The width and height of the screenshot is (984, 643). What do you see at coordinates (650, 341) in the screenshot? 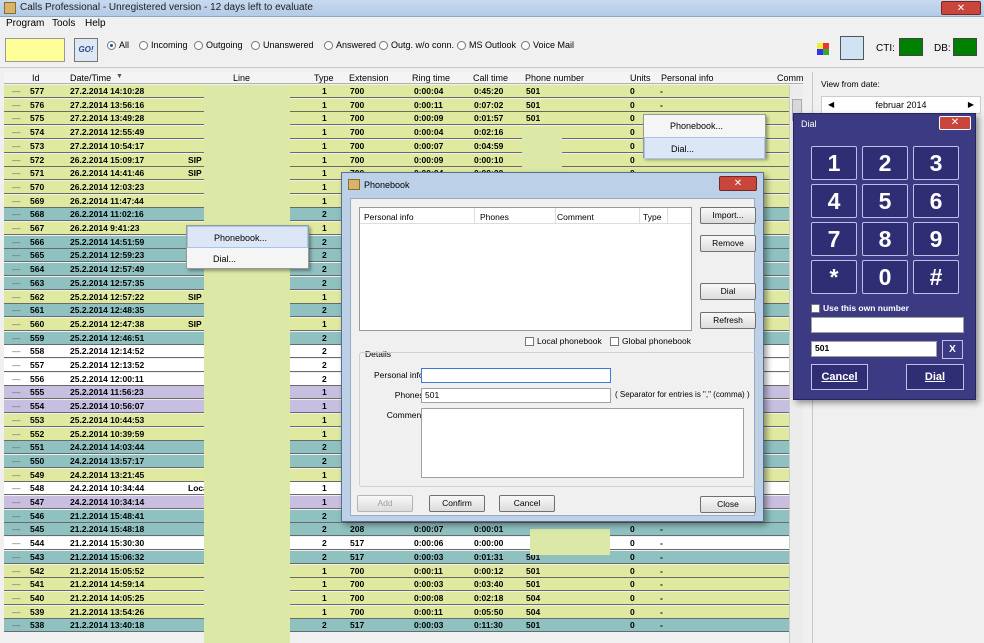
I see `global-phonebook-checkbox: Global phonebook` at bounding box center [650, 341].